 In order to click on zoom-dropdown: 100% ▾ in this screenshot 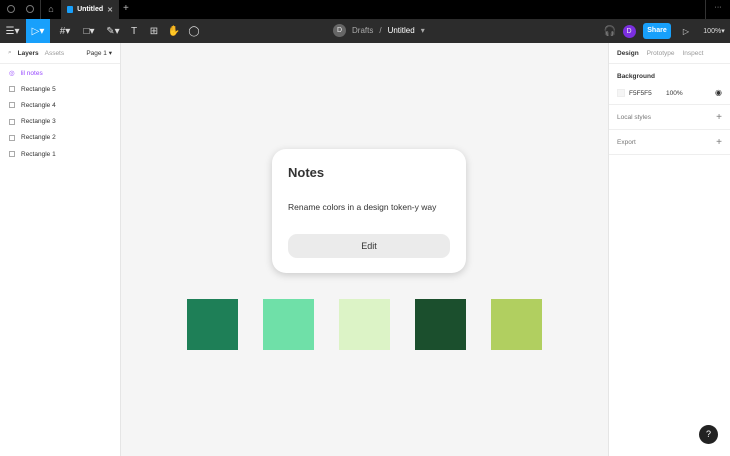, I will do `click(714, 31)`.